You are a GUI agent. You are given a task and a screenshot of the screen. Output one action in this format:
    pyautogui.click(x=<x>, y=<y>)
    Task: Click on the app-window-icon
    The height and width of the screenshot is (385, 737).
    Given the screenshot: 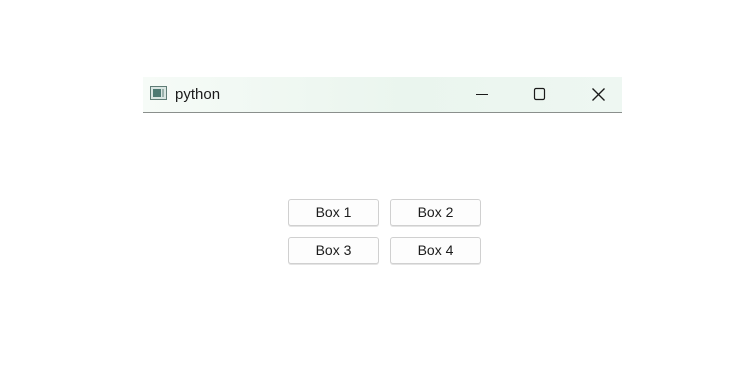 What is the action you would take?
    pyautogui.click(x=158, y=93)
    